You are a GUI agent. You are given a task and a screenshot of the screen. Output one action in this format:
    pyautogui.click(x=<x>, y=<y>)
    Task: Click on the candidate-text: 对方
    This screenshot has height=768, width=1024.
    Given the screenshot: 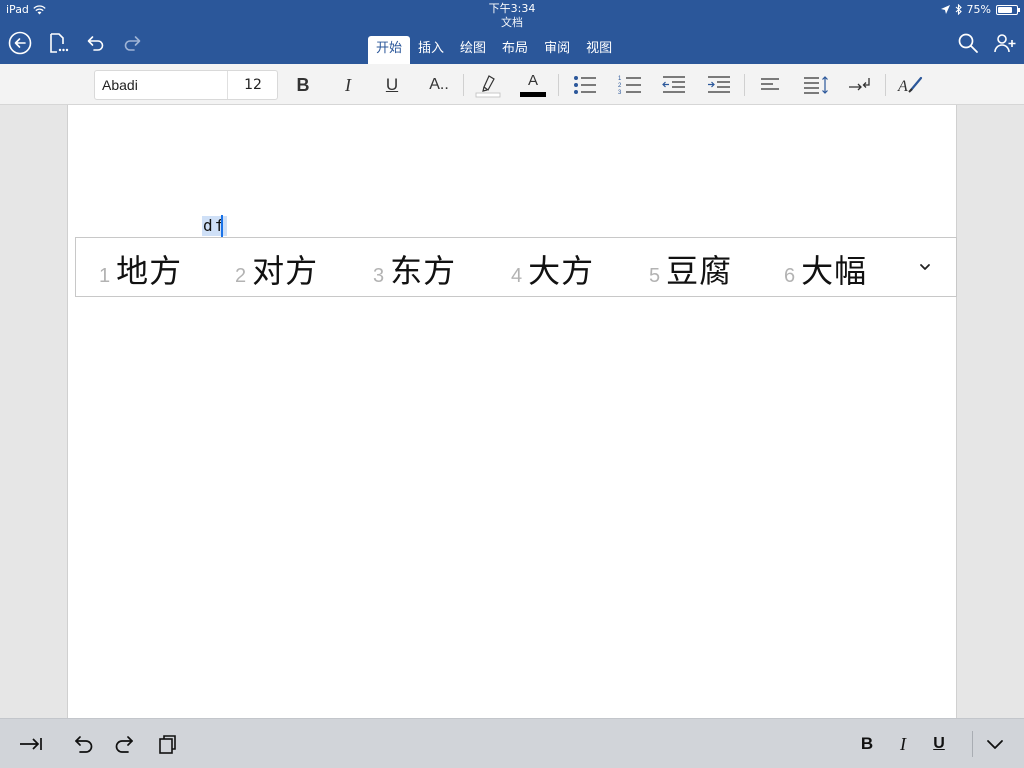 What is the action you would take?
    pyautogui.click(x=285, y=271)
    